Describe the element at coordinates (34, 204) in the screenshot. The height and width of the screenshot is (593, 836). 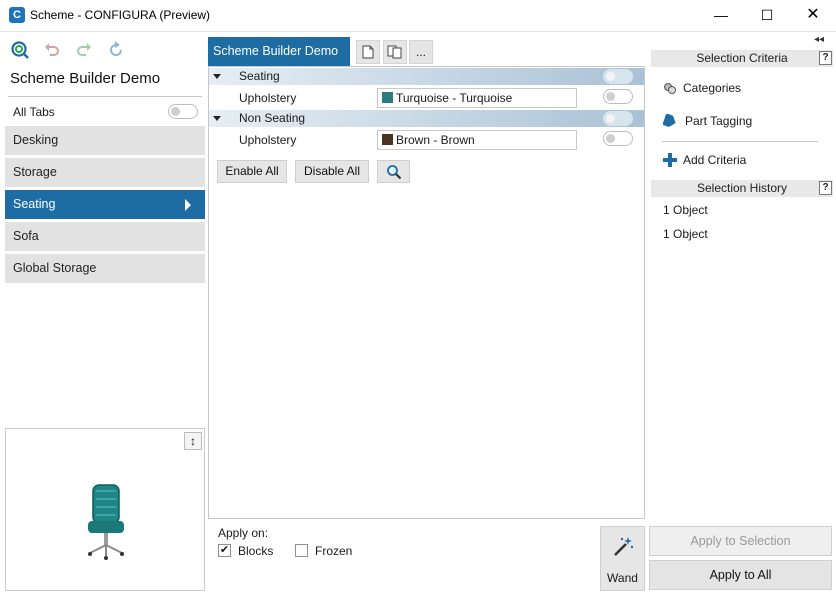
I see `tab-label: Seating` at that location.